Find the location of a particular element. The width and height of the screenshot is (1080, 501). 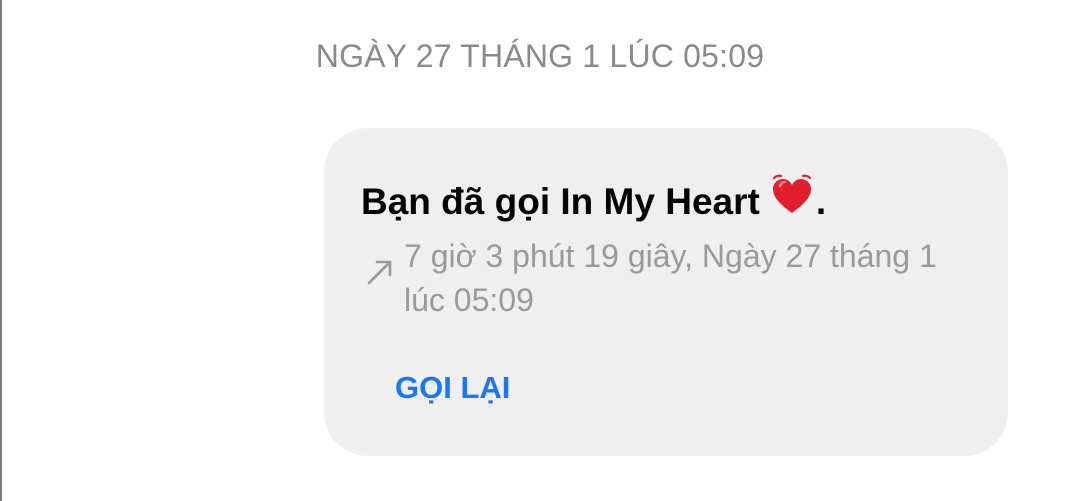

window-left-border is located at coordinates (1, 250).